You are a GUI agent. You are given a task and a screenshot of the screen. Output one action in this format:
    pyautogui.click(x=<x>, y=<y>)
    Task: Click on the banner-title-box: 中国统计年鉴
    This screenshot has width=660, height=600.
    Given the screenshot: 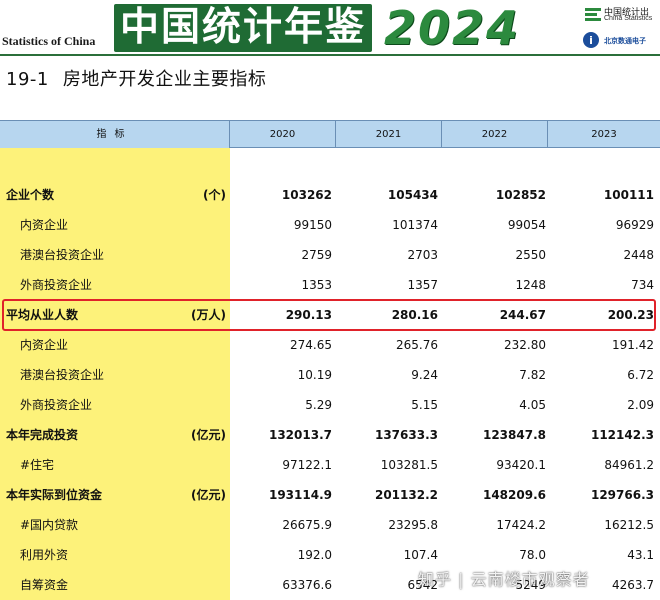 What is the action you would take?
    pyautogui.click(x=243, y=28)
    